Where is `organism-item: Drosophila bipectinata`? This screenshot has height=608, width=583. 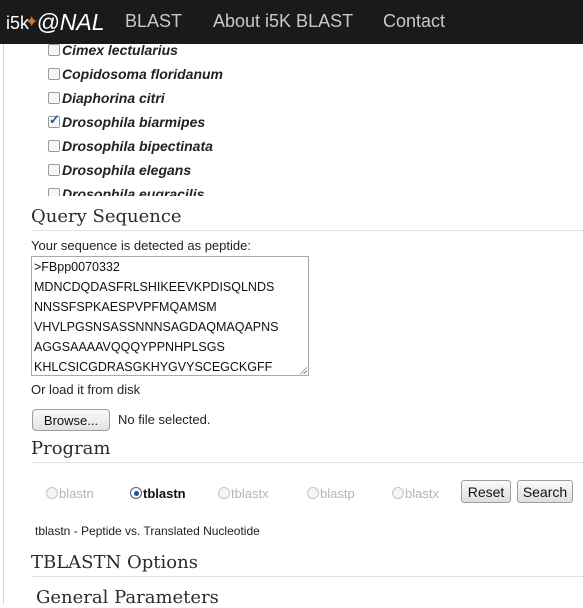
organism-item: Drosophila bipectinata is located at coordinates (130, 146).